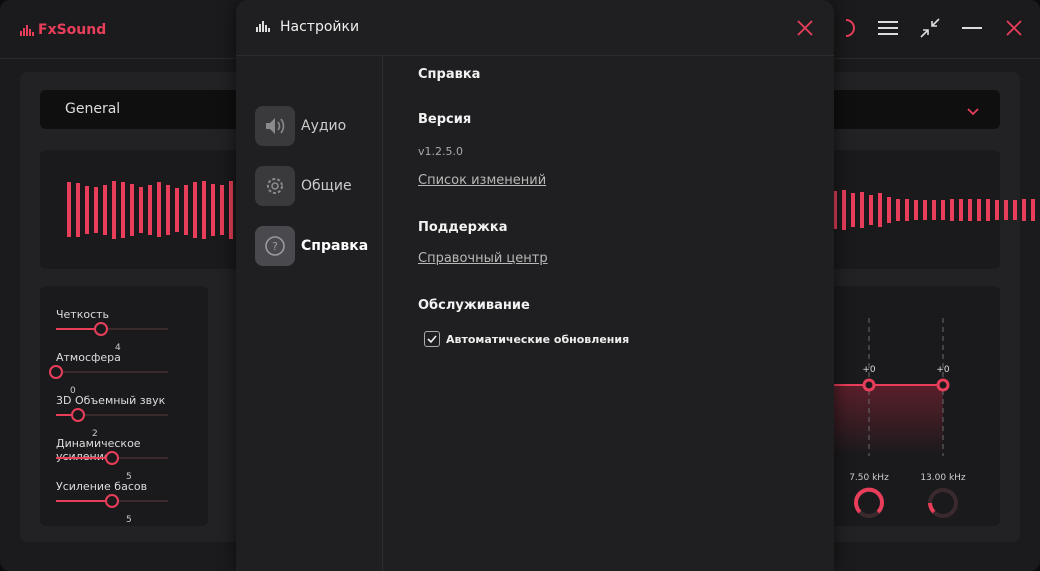 This screenshot has height=571, width=1040. I want to click on menu-icon, so click(888, 28).